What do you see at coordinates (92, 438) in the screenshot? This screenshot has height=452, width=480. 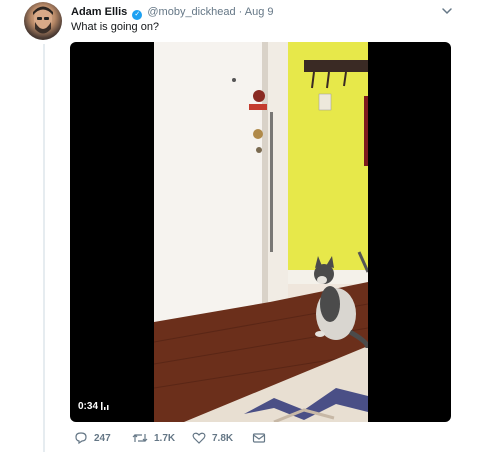 I see `reply-button: 247` at bounding box center [92, 438].